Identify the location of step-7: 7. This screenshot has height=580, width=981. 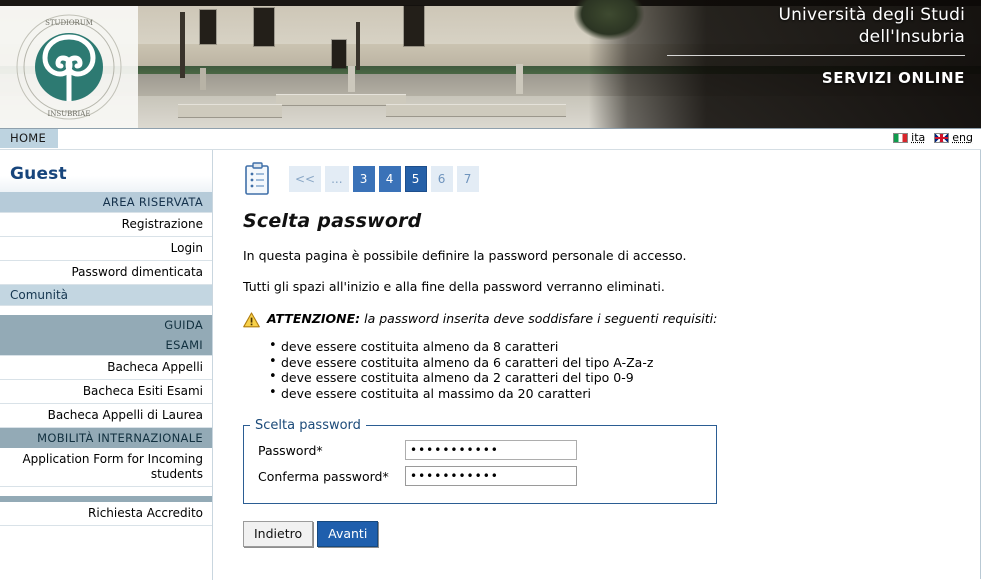
(467, 179).